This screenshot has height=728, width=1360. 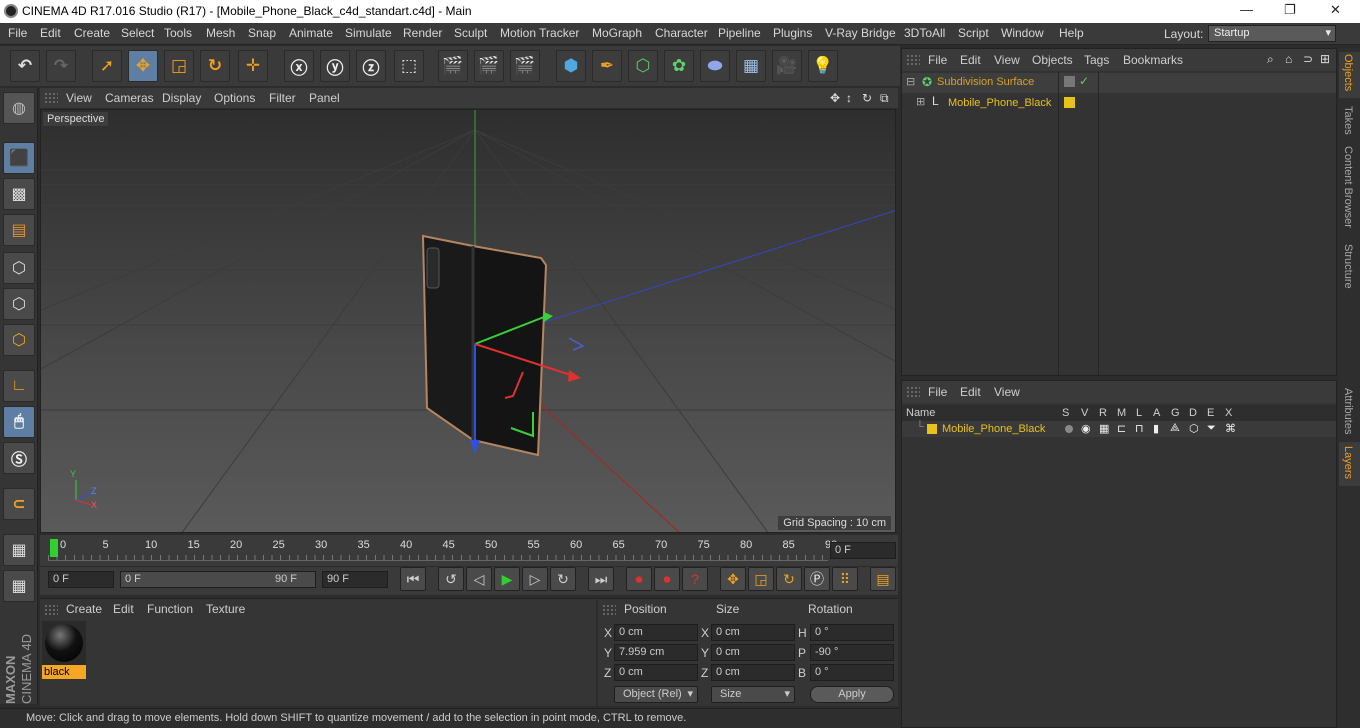 What do you see at coordinates (479, 579) in the screenshot?
I see `previous-frame-button: ◁` at bounding box center [479, 579].